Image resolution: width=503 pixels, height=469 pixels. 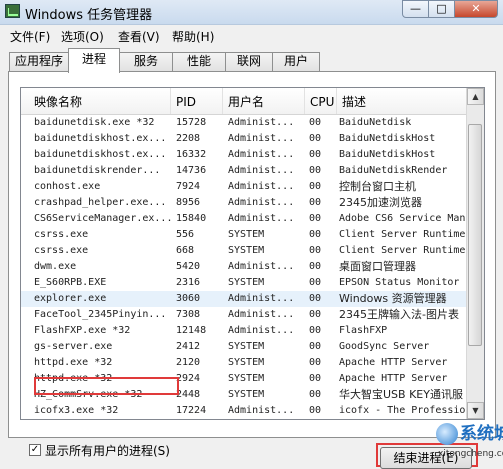 What do you see at coordinates (197, 101) in the screenshot?
I see `column-header-pid: PID` at bounding box center [197, 101].